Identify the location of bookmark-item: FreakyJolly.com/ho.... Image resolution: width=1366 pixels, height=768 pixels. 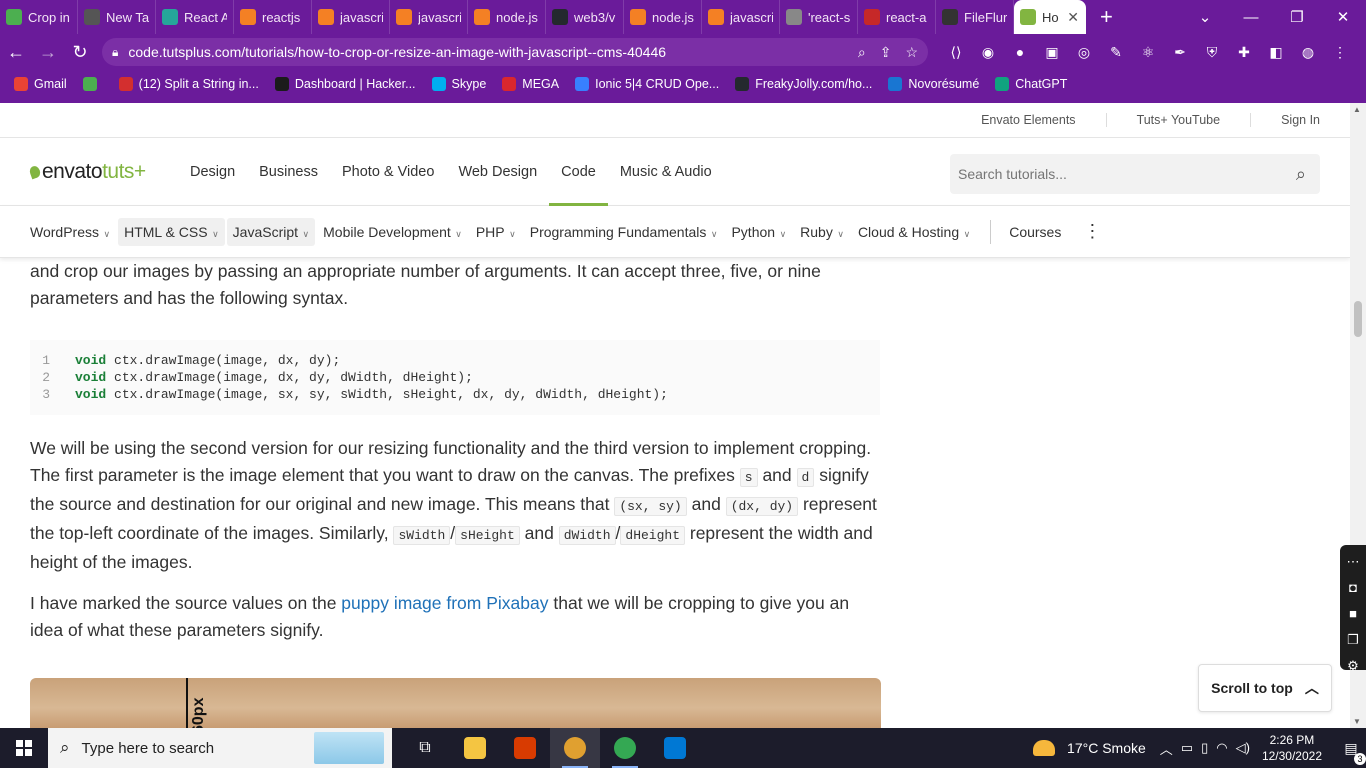
(803, 84).